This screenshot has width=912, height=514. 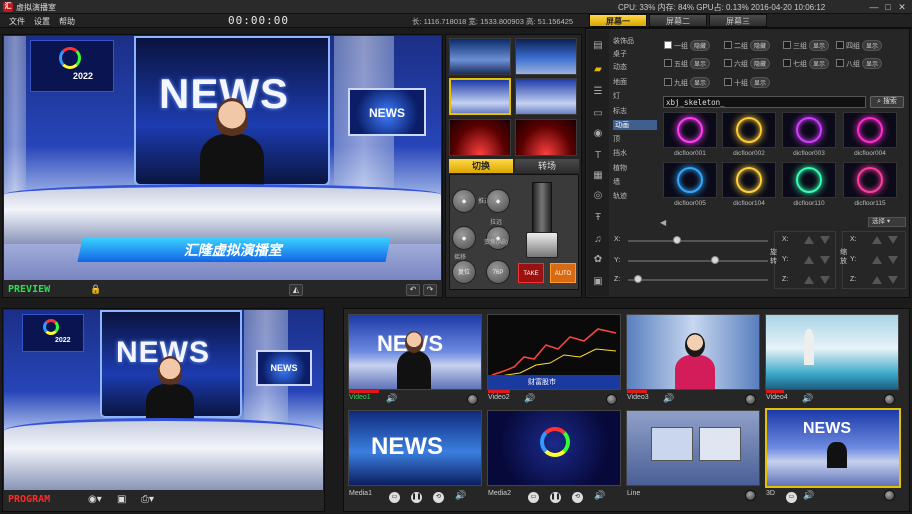 What do you see at coordinates (888, 7) in the screenshot?
I see `maximize-button: □` at bounding box center [888, 7].